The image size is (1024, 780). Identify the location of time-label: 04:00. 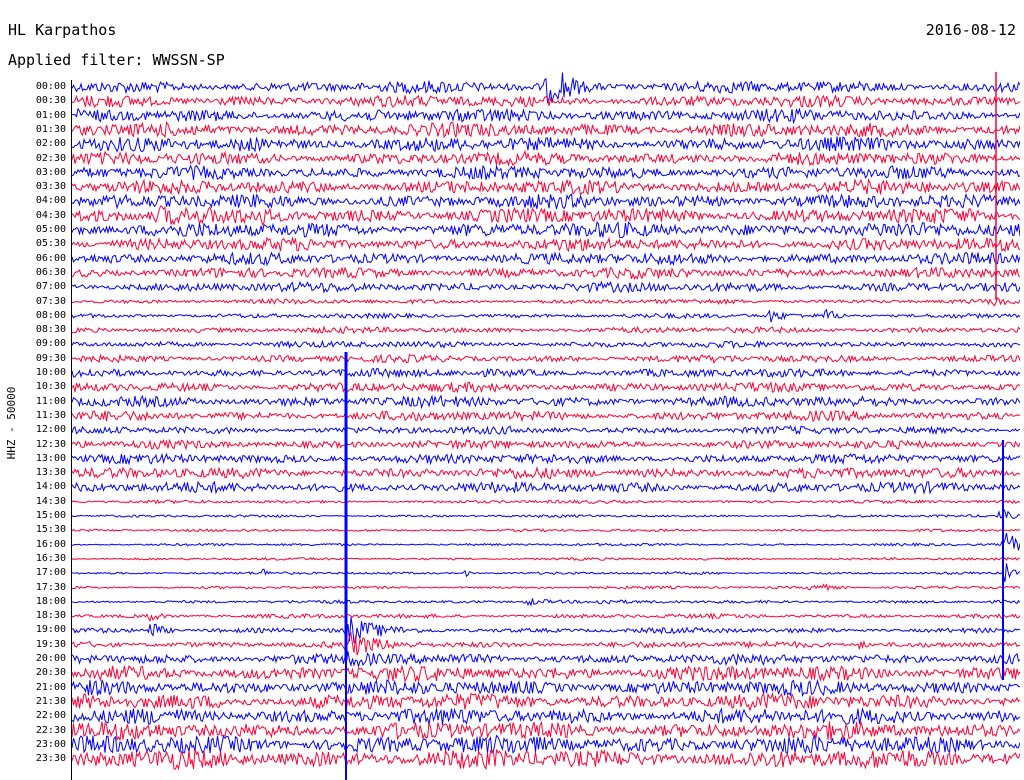
(50, 201).